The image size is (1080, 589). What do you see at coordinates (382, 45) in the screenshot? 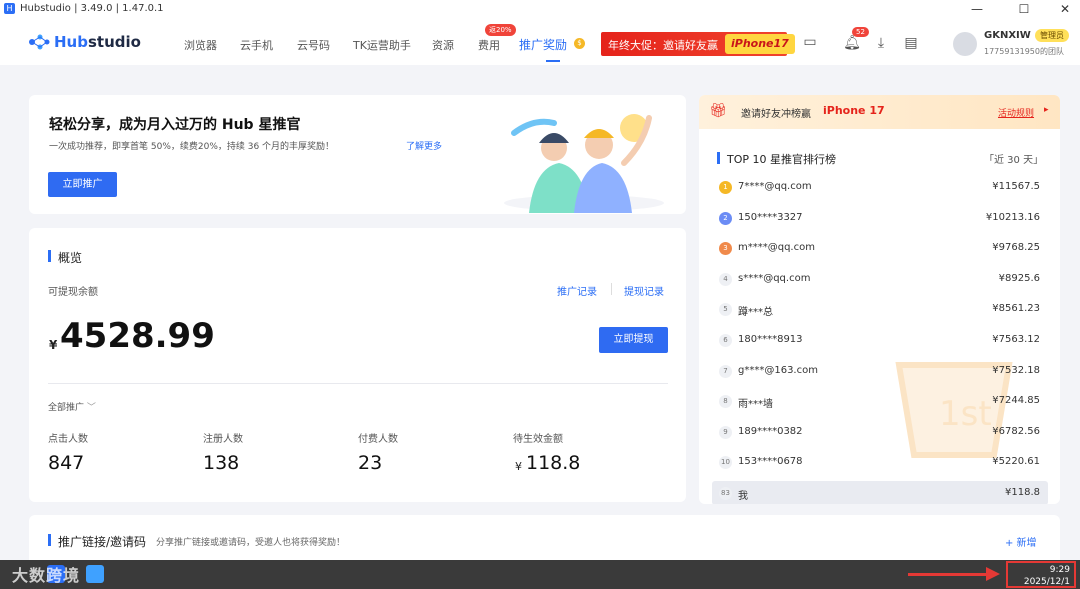
I see `nav-tk-assistant: TK运营助手` at bounding box center [382, 45].